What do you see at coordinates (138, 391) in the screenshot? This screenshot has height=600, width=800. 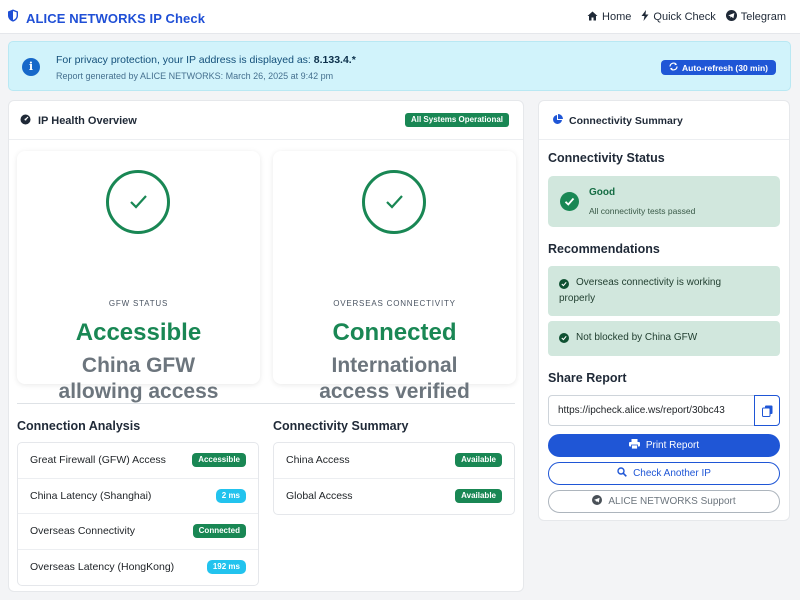 I see `gfw-desc-line2: allowing access` at bounding box center [138, 391].